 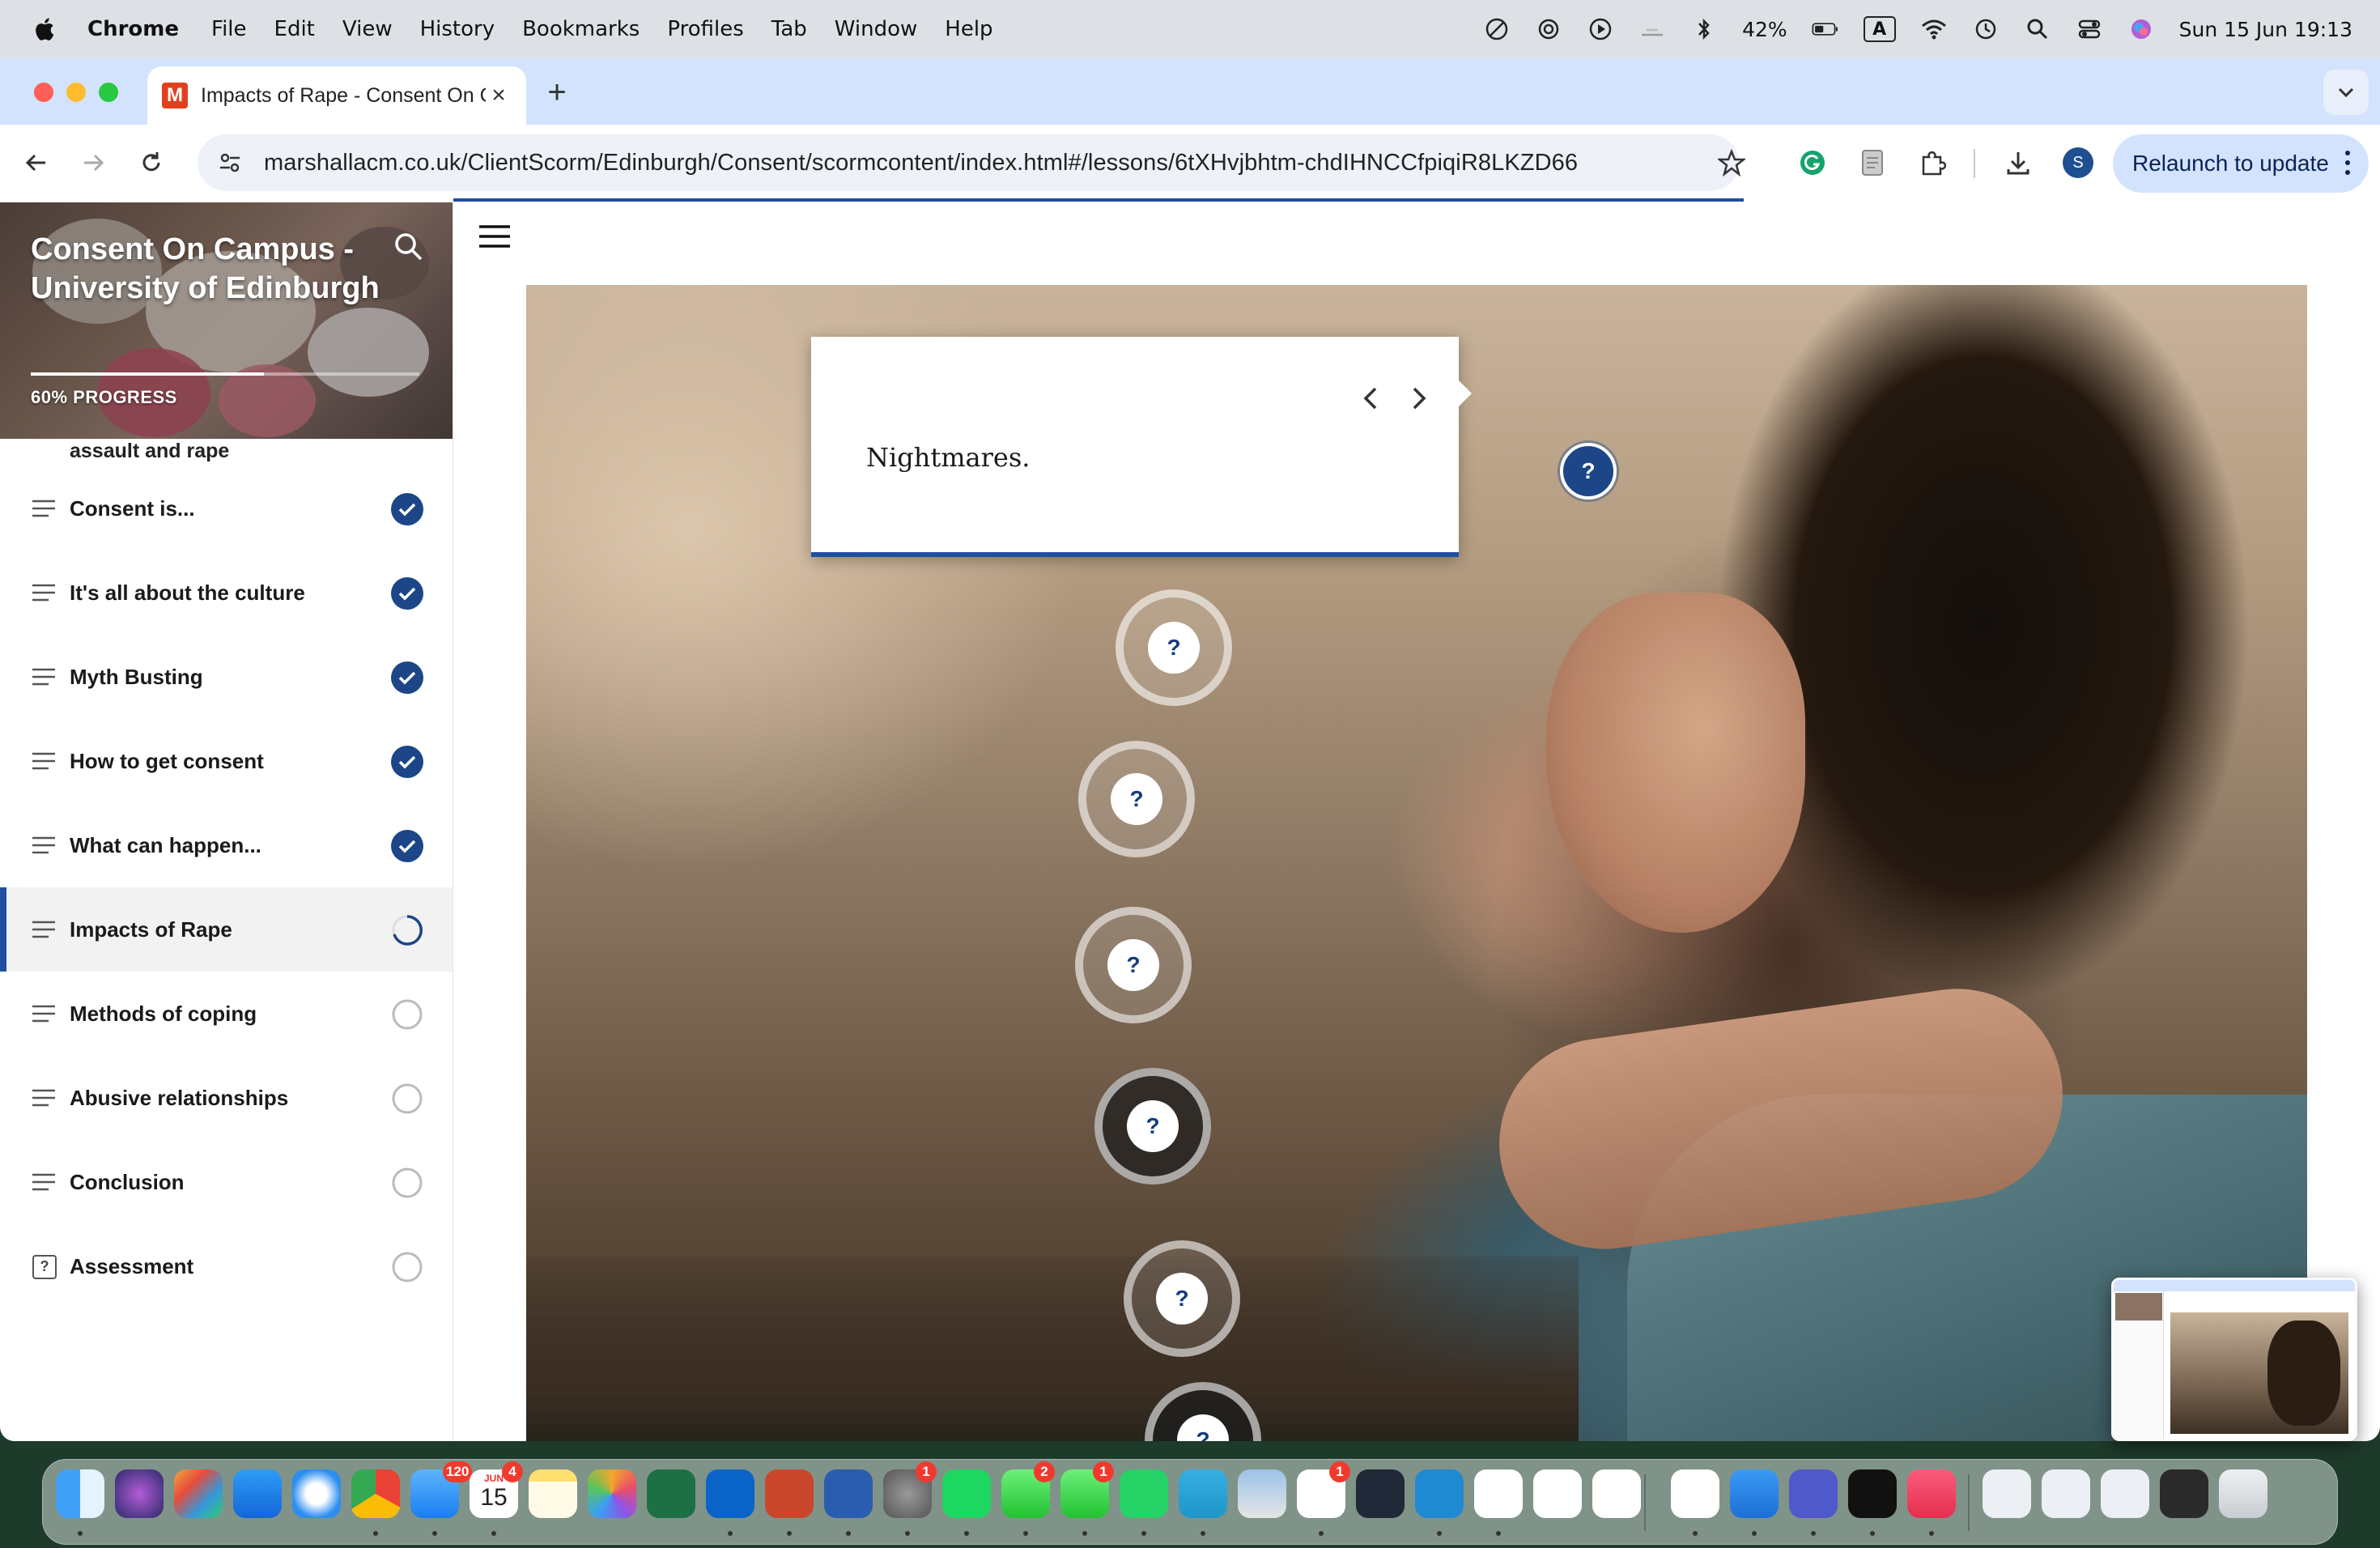 I want to click on chatgpt-app-icon, so click(x=1695, y=1494).